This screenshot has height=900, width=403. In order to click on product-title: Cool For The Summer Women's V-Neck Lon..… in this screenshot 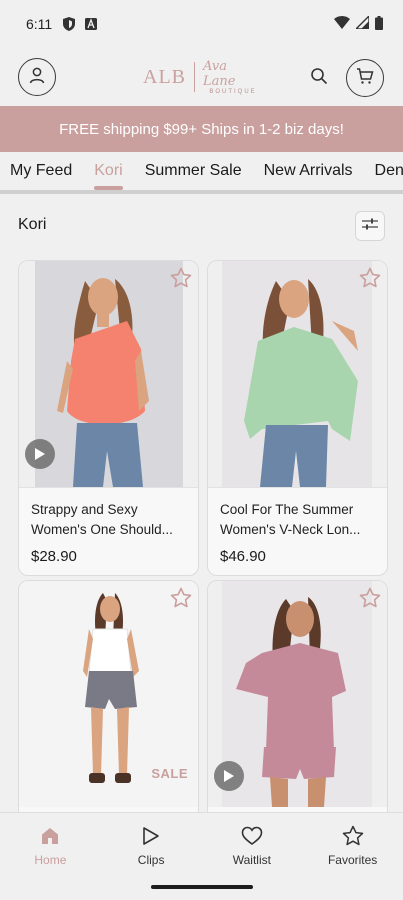, I will do `click(297, 520)`.